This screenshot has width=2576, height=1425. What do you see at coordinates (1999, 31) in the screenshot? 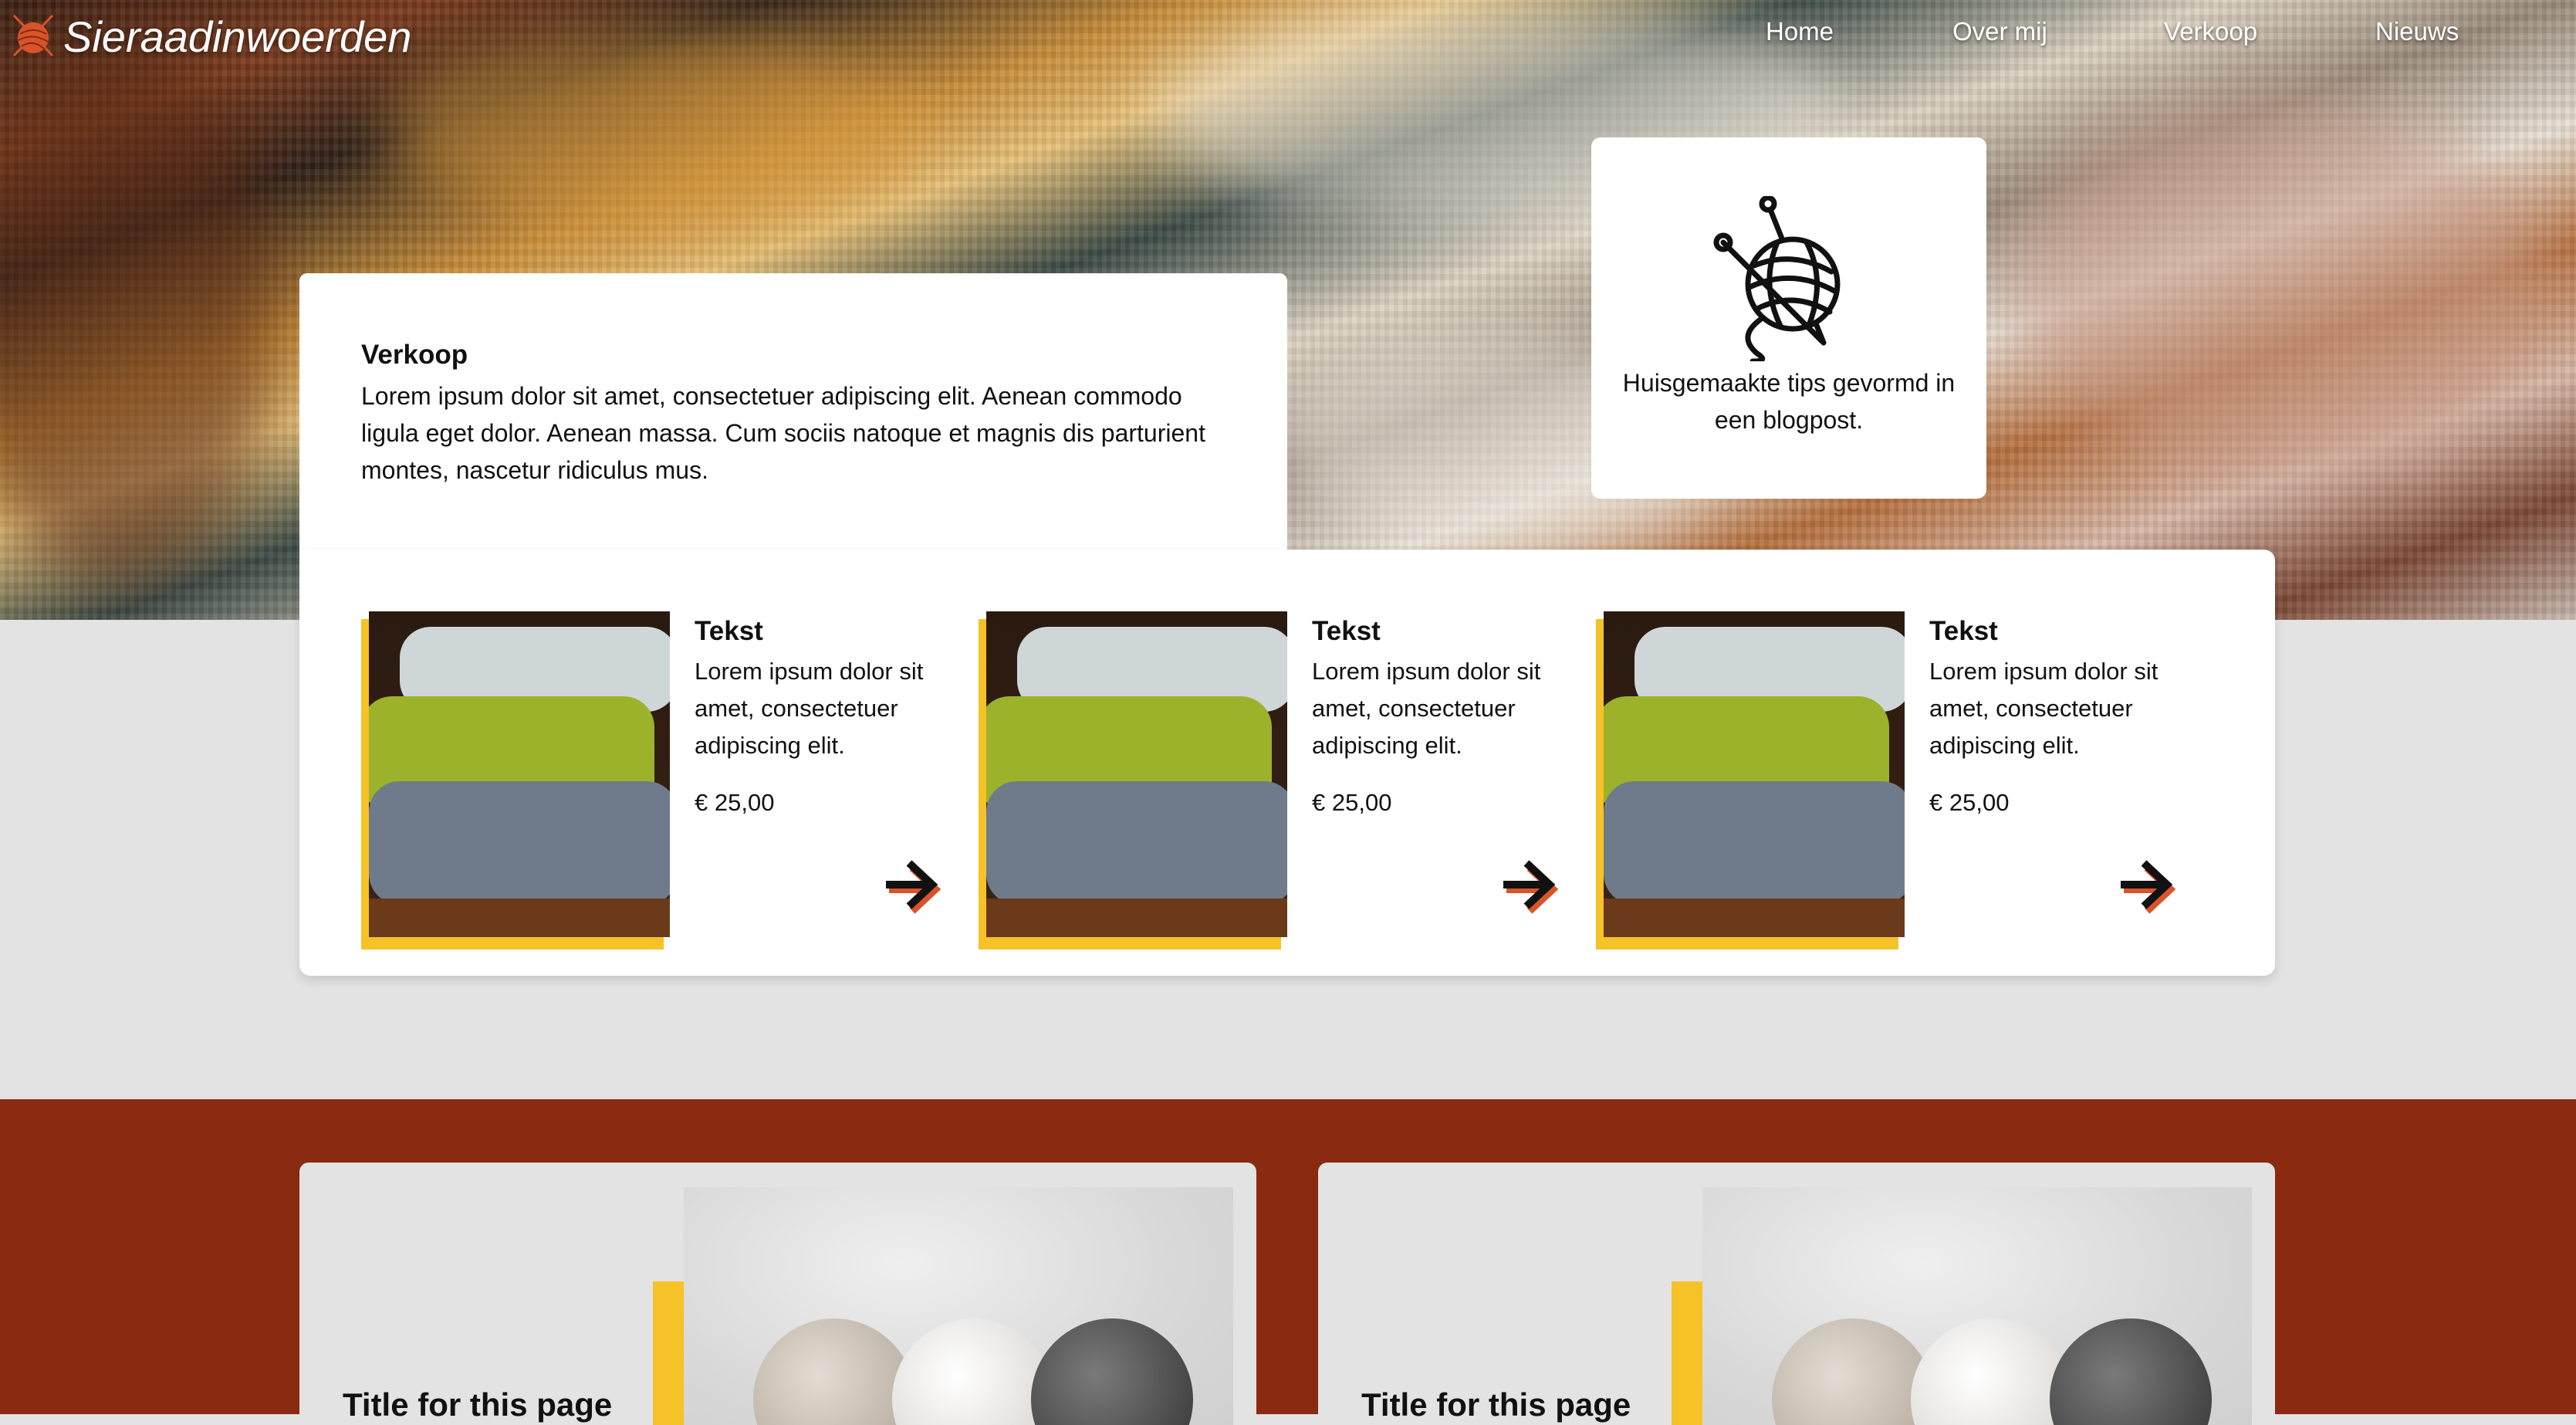
I see `nav-over-mij: Over mij` at bounding box center [1999, 31].